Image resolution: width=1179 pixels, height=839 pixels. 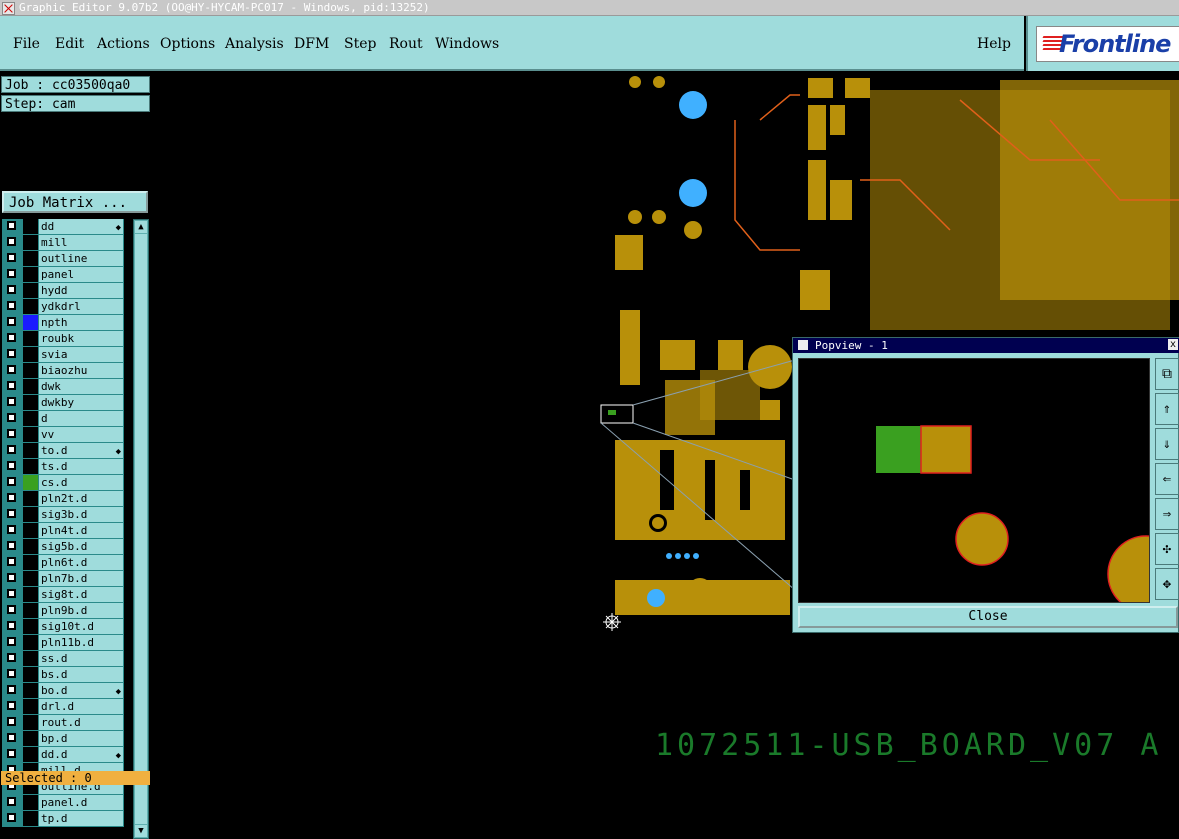 I want to click on layer-row: d, so click(x=63, y=418).